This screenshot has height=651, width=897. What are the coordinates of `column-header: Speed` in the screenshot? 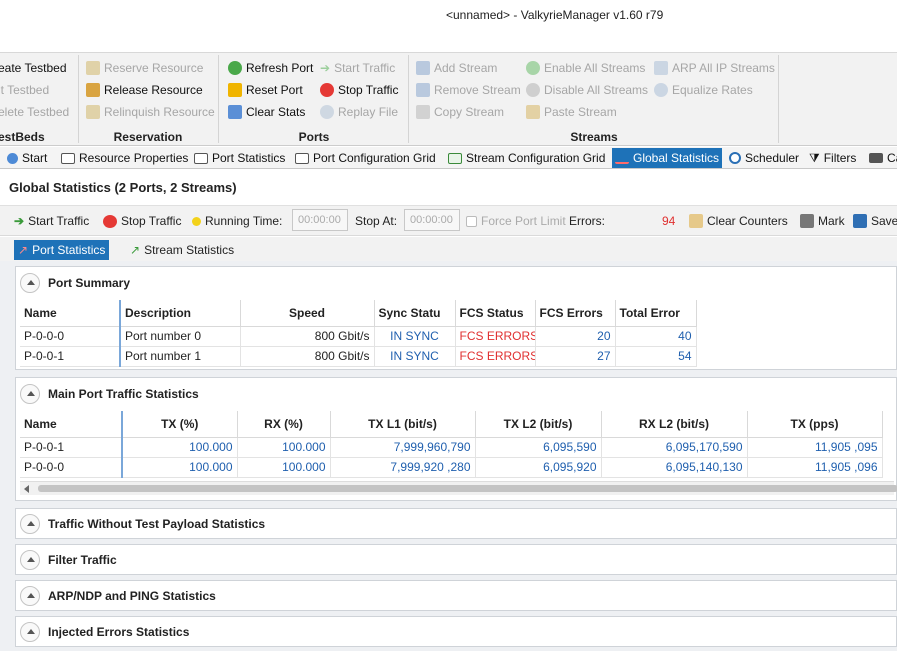 It's located at (307, 313).